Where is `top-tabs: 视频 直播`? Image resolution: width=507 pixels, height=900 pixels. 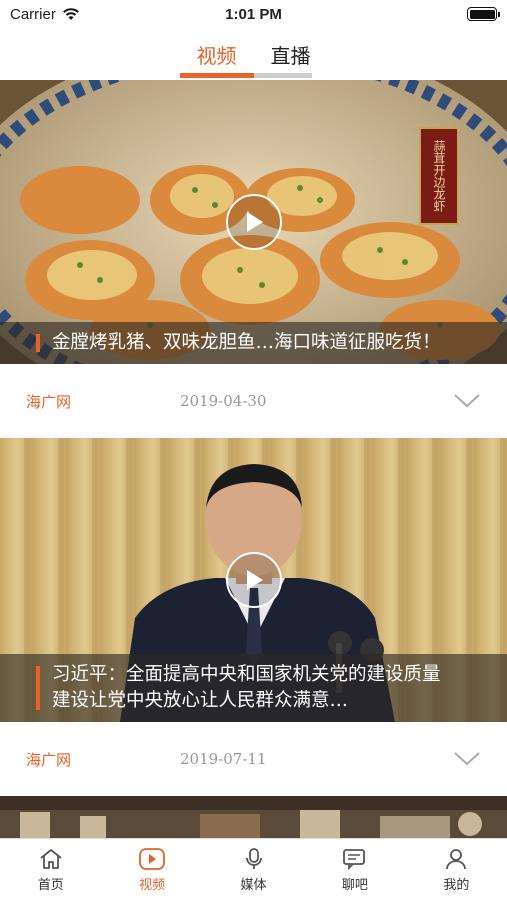 top-tabs: 视频 直播 is located at coordinates (253, 54).